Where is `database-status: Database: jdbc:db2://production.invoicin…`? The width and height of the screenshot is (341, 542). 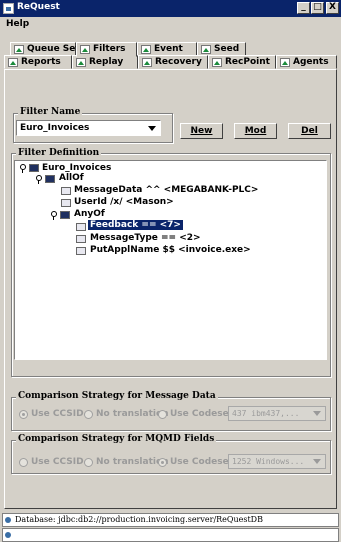
database-status: Database: jdbc:db2://production.invoicin… is located at coordinates (139, 519).